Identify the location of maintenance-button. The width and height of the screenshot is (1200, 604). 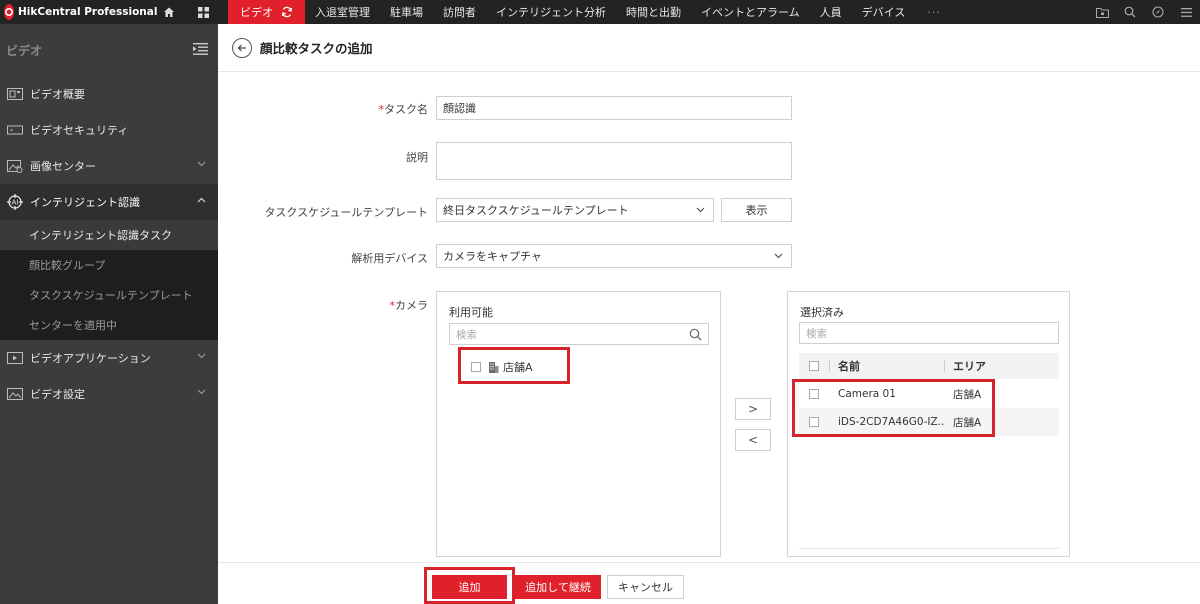
(1158, 12).